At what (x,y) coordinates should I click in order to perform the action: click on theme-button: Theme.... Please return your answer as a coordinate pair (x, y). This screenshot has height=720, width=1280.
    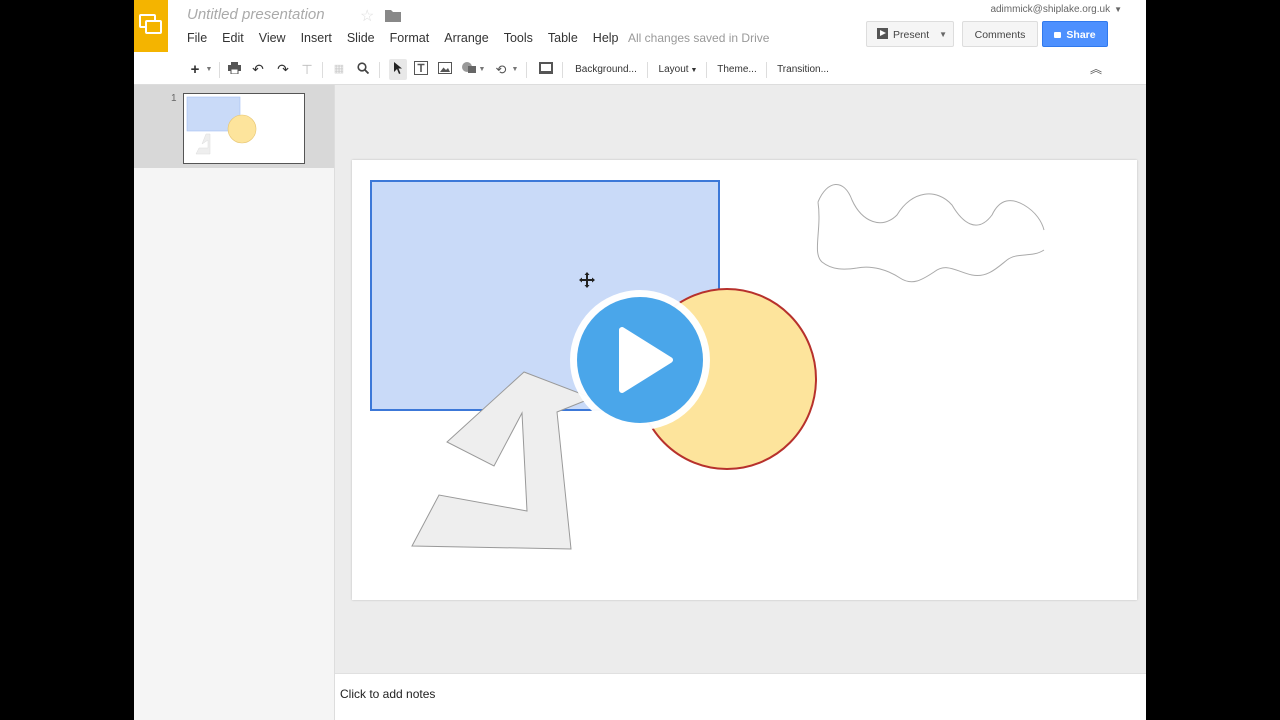
    Looking at the image, I should click on (737, 69).